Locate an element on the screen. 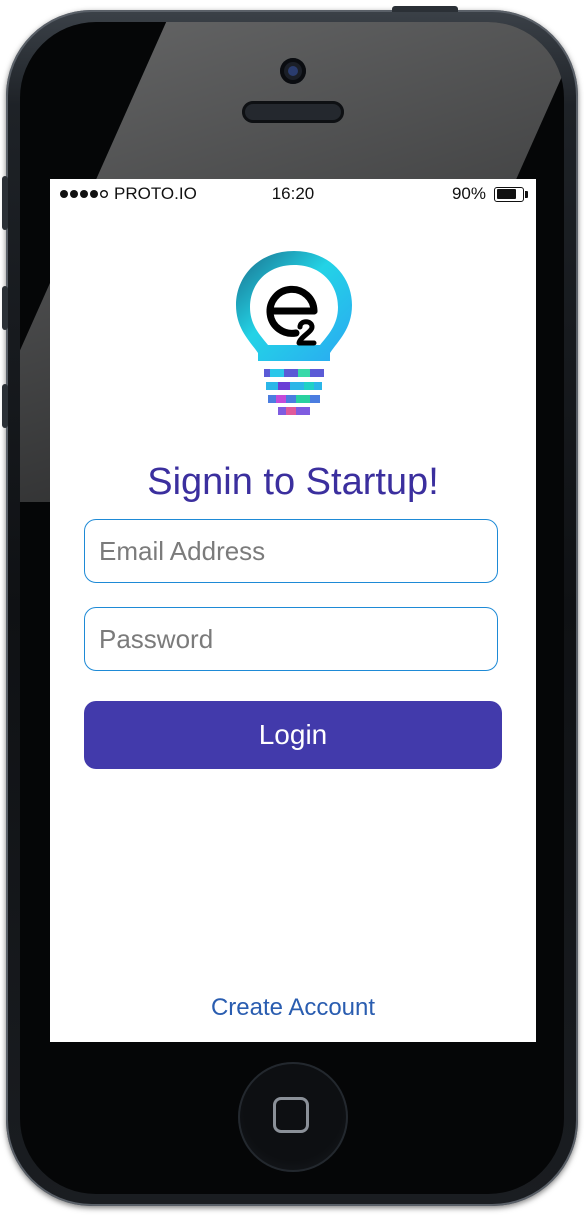  earpiece-speaker is located at coordinates (293, 112).